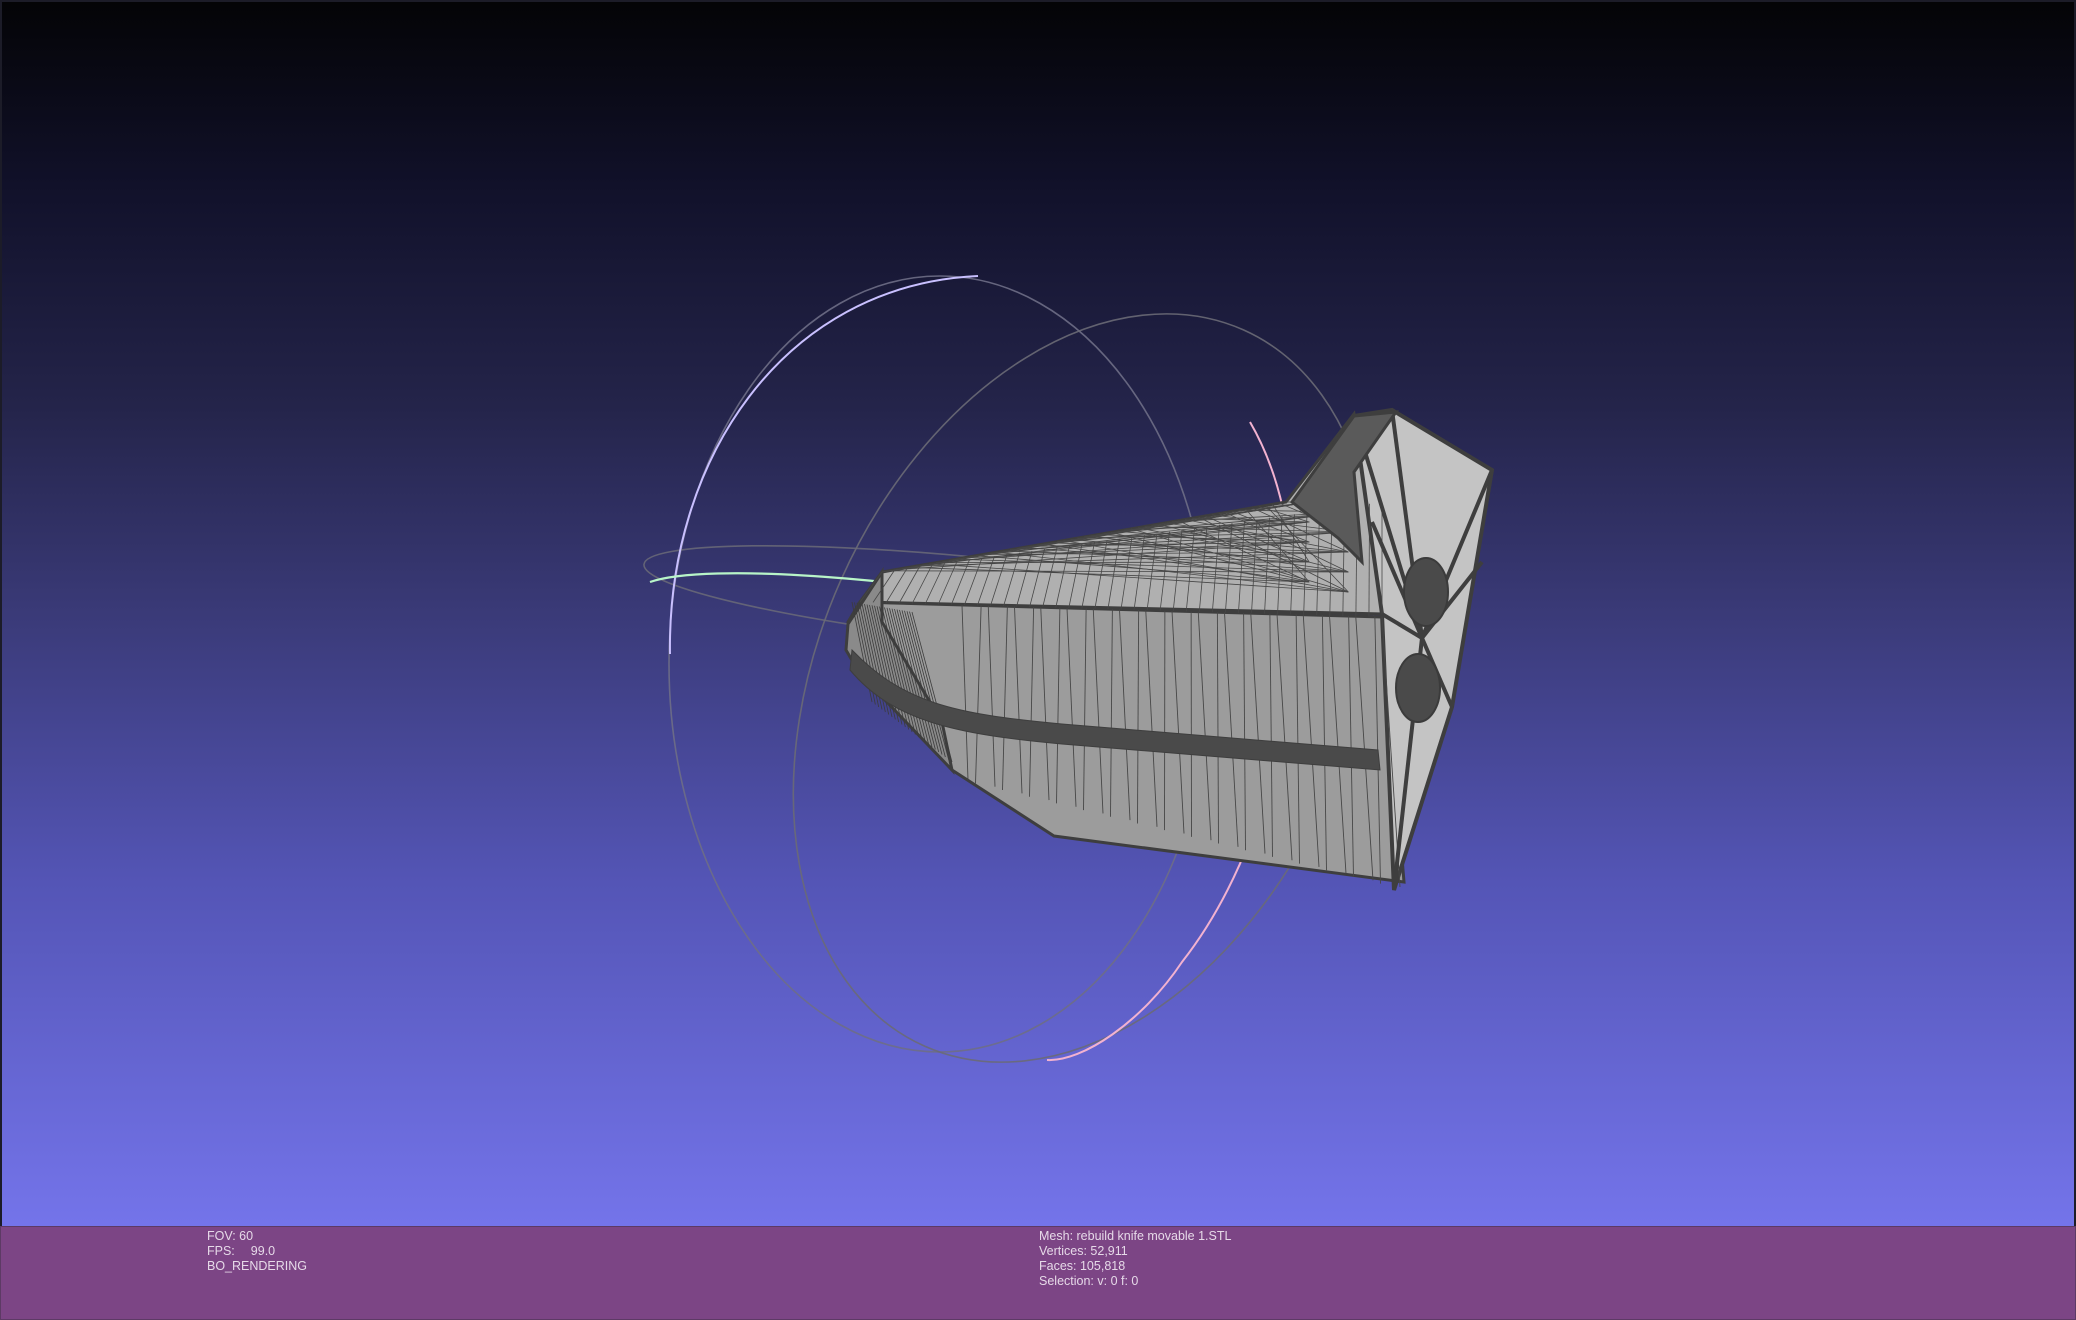 Image resolution: width=2076 pixels, height=1320 pixels. What do you see at coordinates (1082, 1266) in the screenshot?
I see `face-count: Faces: 105,818` at bounding box center [1082, 1266].